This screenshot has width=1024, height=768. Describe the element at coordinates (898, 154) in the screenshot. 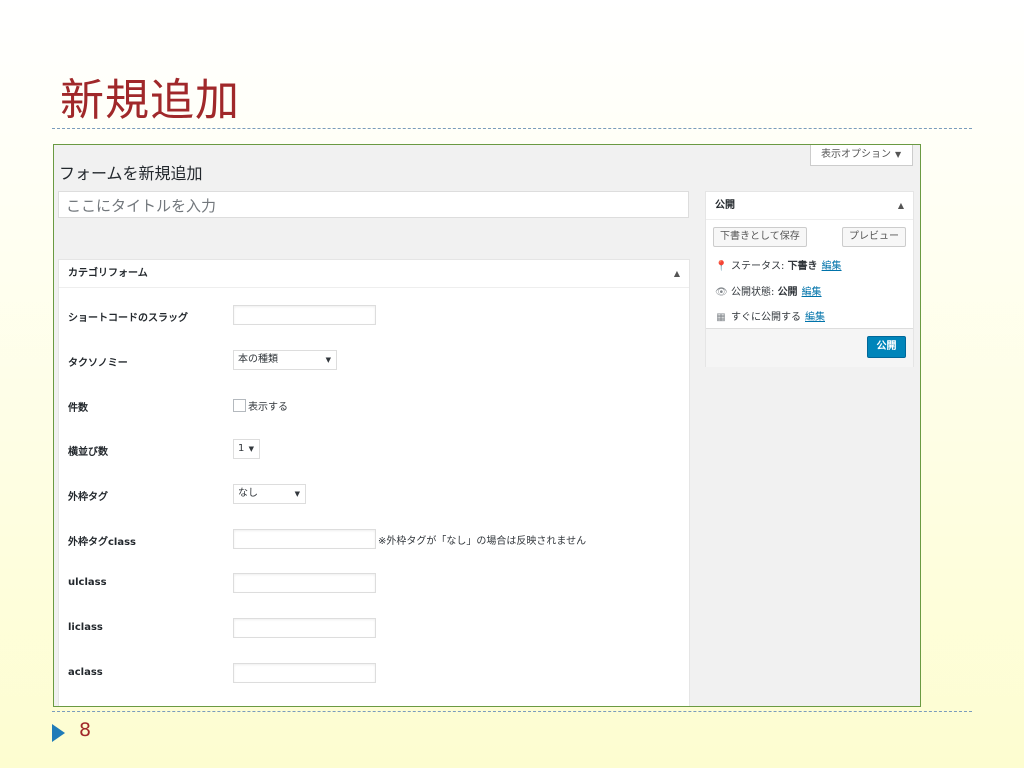

I see `chevron-down-icon: ▼` at that location.